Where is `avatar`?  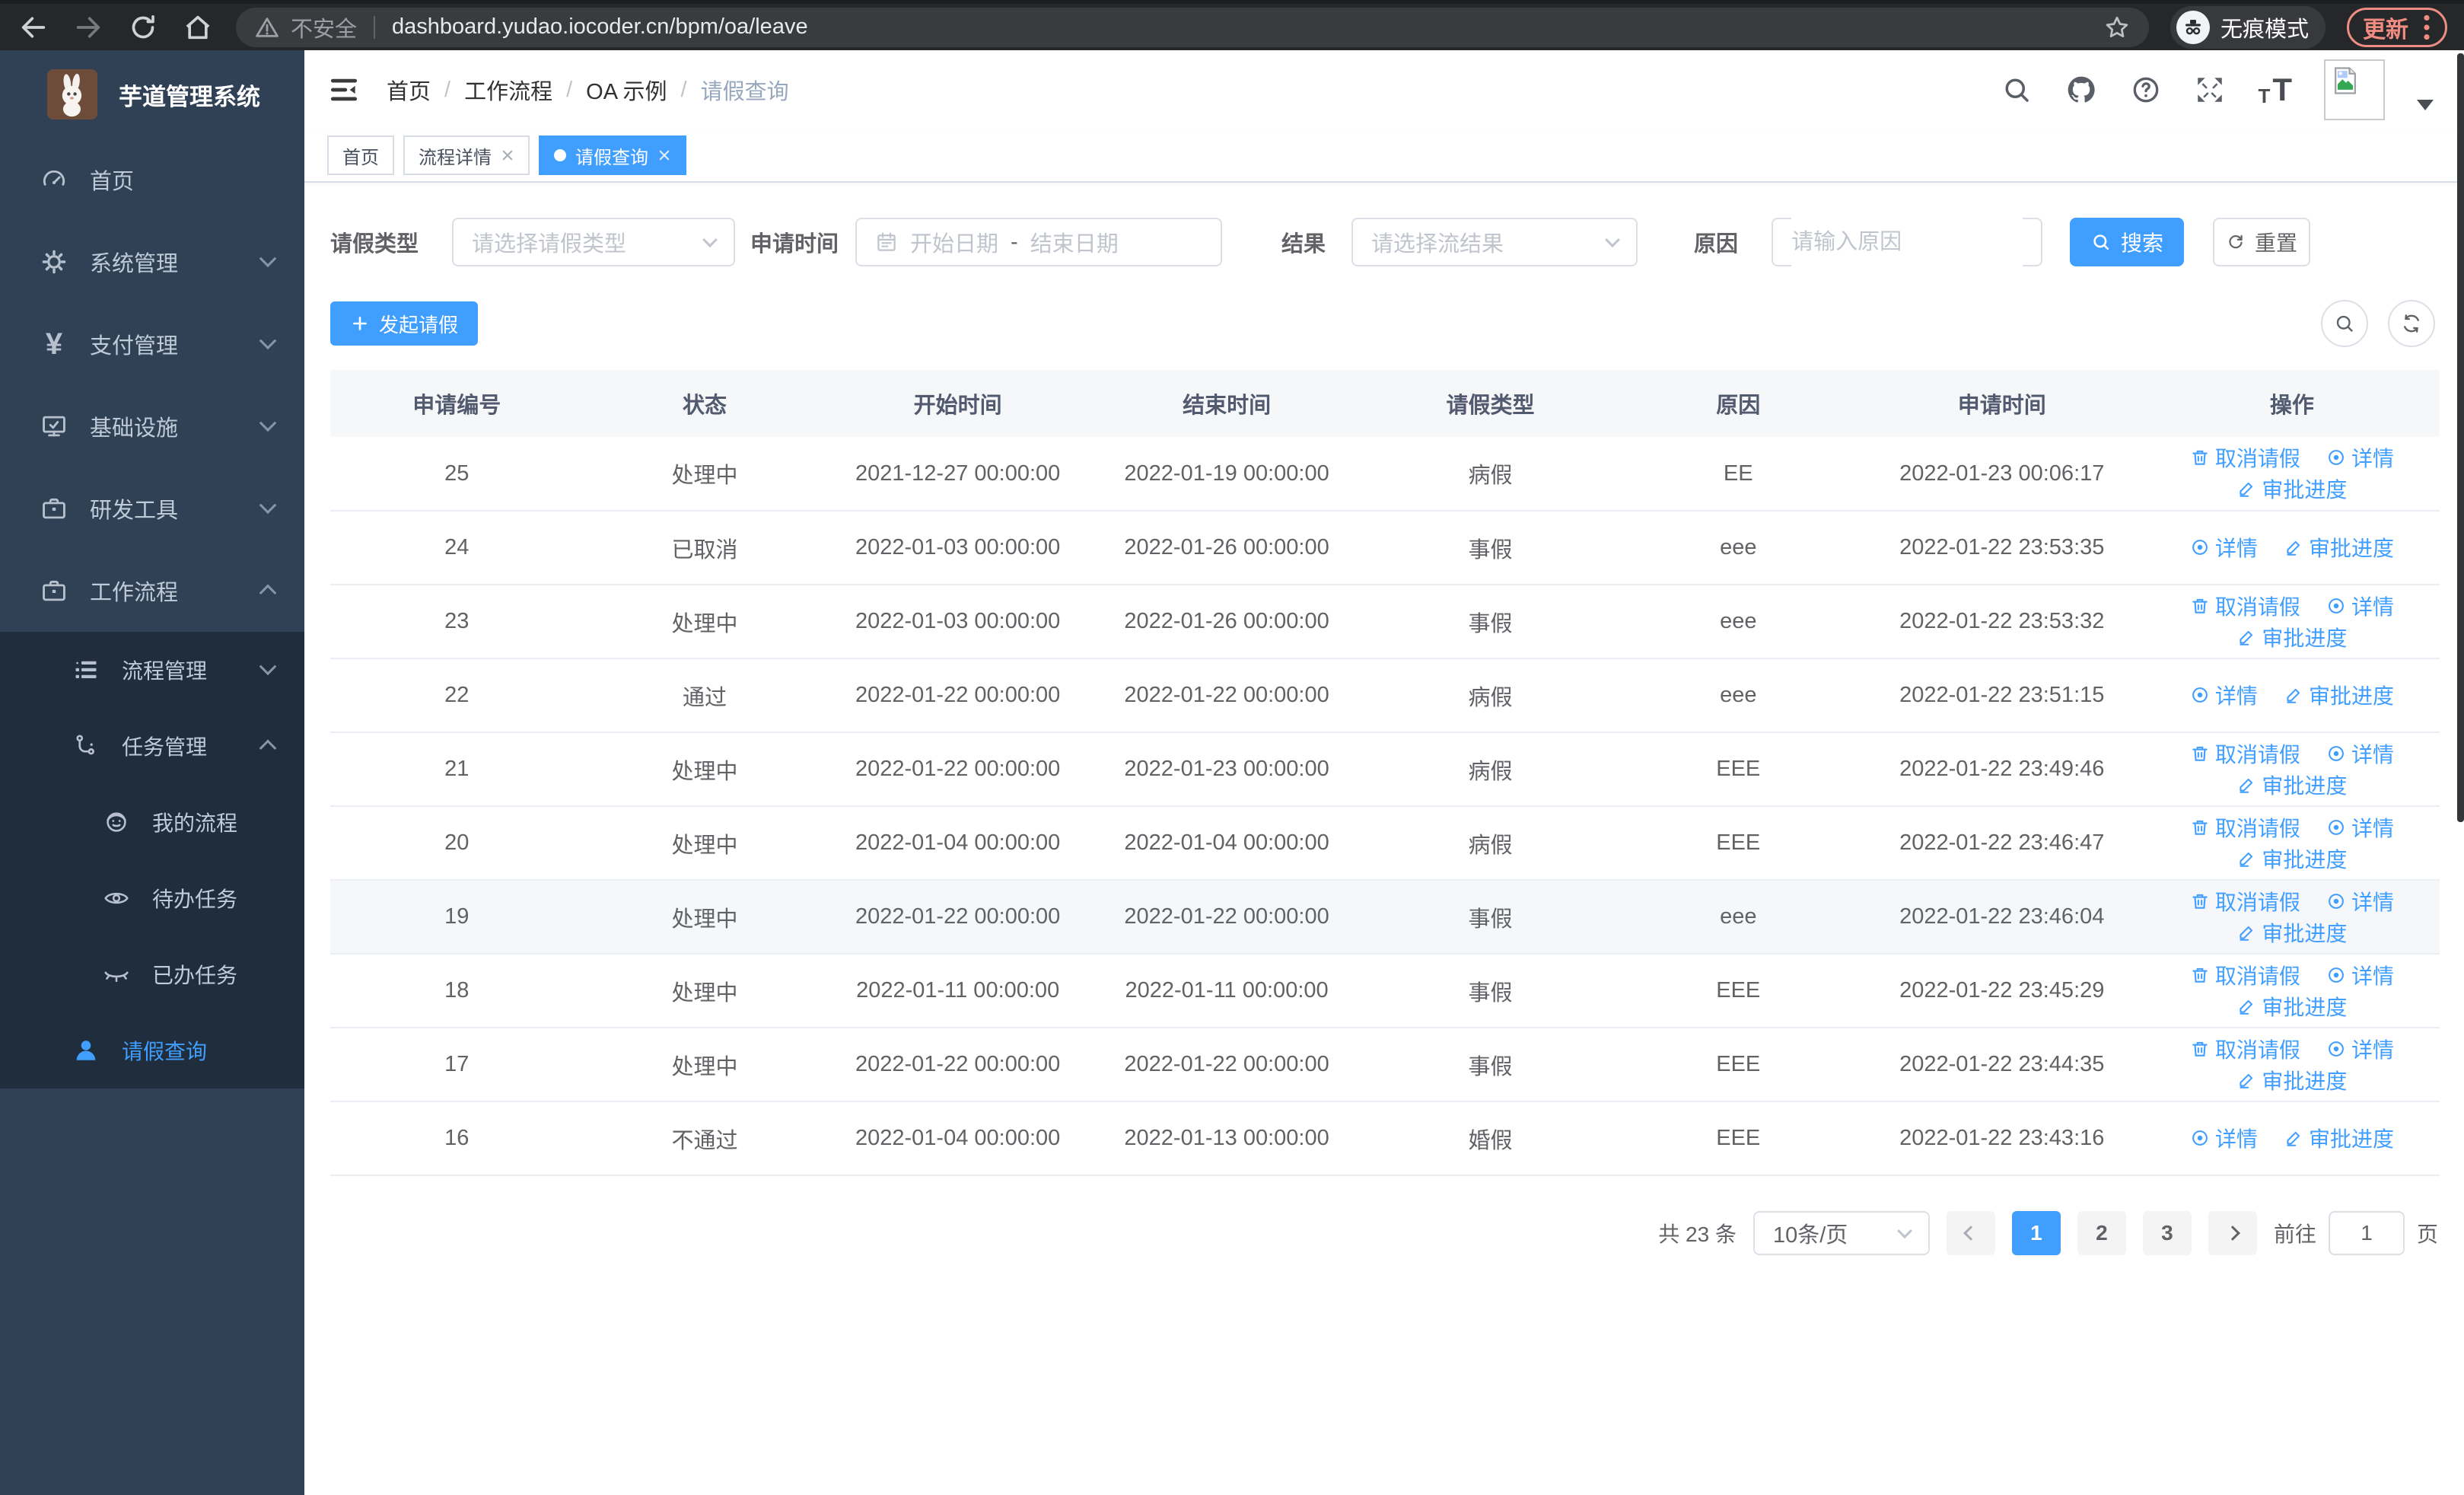 avatar is located at coordinates (2354, 90).